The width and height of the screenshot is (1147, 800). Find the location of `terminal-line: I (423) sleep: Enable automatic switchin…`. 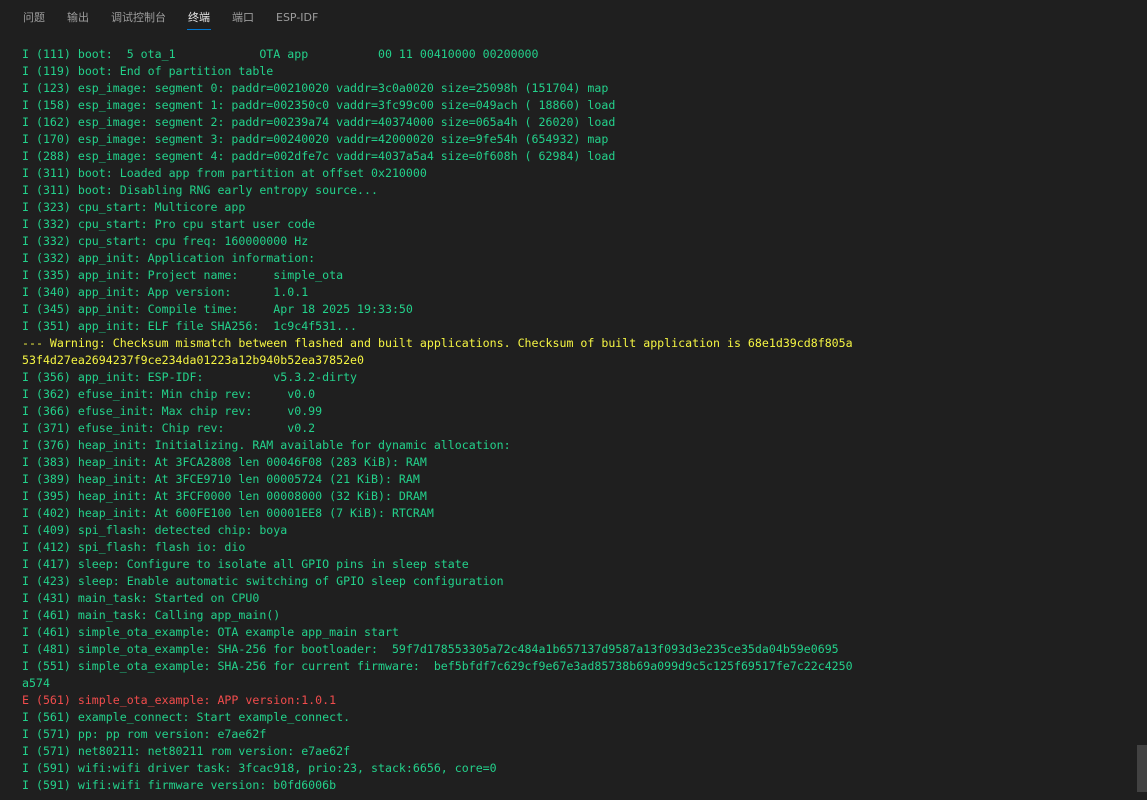

terminal-line: I (423) sleep: Enable automatic switchin… is located at coordinates (263, 581).